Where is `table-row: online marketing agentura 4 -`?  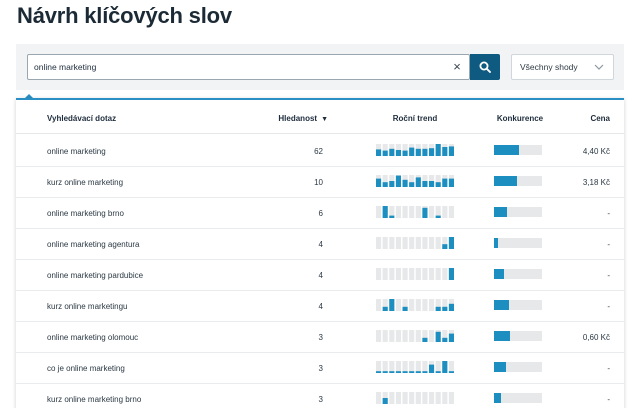
table-row: online marketing agentura 4 - is located at coordinates (320, 244).